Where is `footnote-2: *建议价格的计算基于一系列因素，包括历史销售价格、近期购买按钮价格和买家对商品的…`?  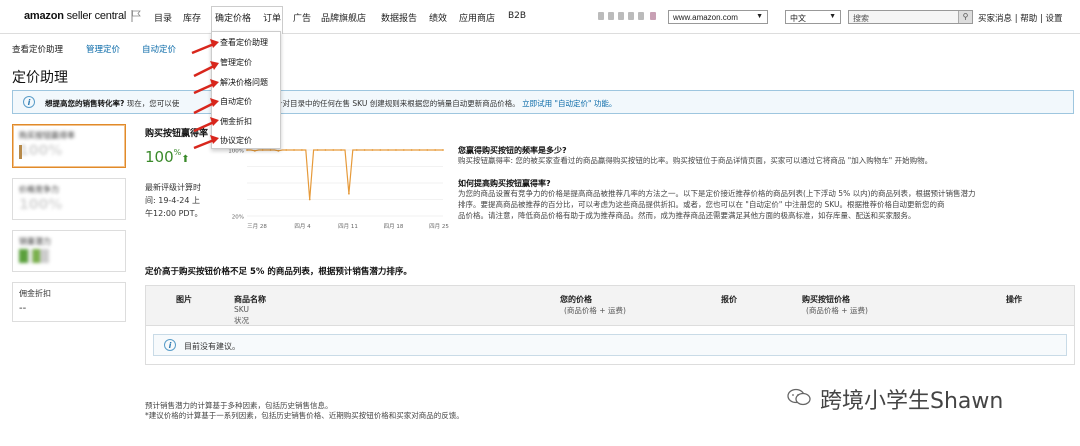
footnote-2: *建议价格的计算基于一系列因素，包括历史销售价格、近期购买按钮价格和买家对商品的… is located at coordinates (304, 415).